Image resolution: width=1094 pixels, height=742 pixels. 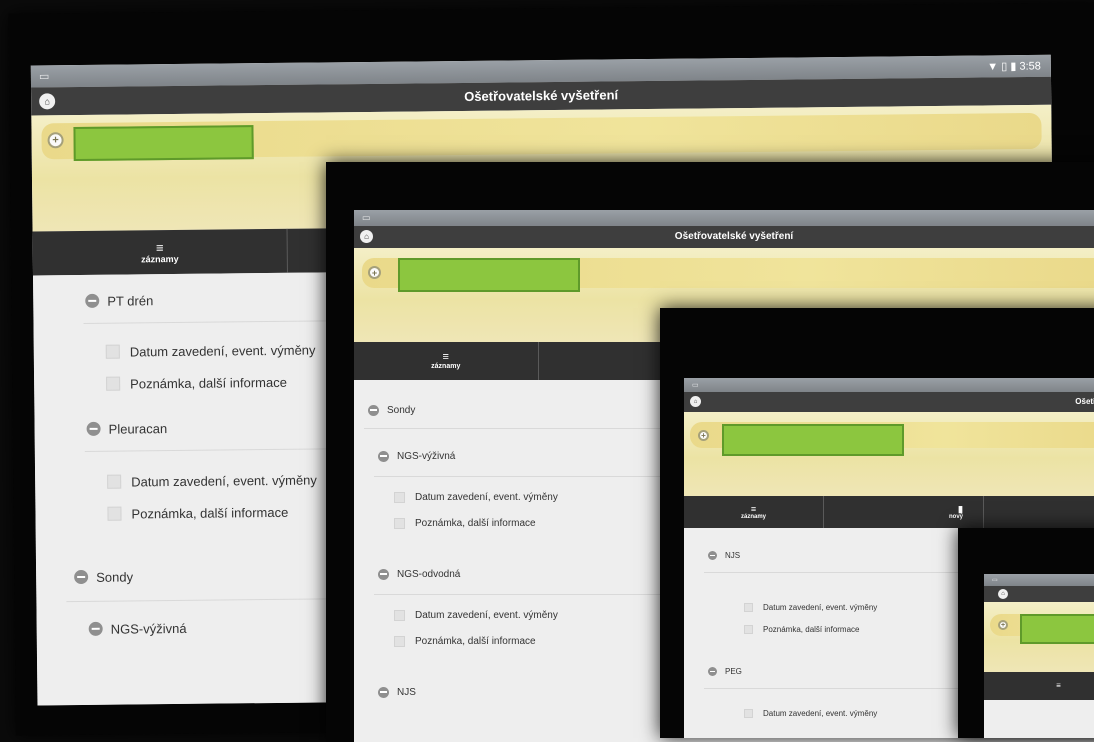 What do you see at coordinates (1014, 66) in the screenshot?
I see `status-right: ▼ ▯ ▮ 3:58` at bounding box center [1014, 66].